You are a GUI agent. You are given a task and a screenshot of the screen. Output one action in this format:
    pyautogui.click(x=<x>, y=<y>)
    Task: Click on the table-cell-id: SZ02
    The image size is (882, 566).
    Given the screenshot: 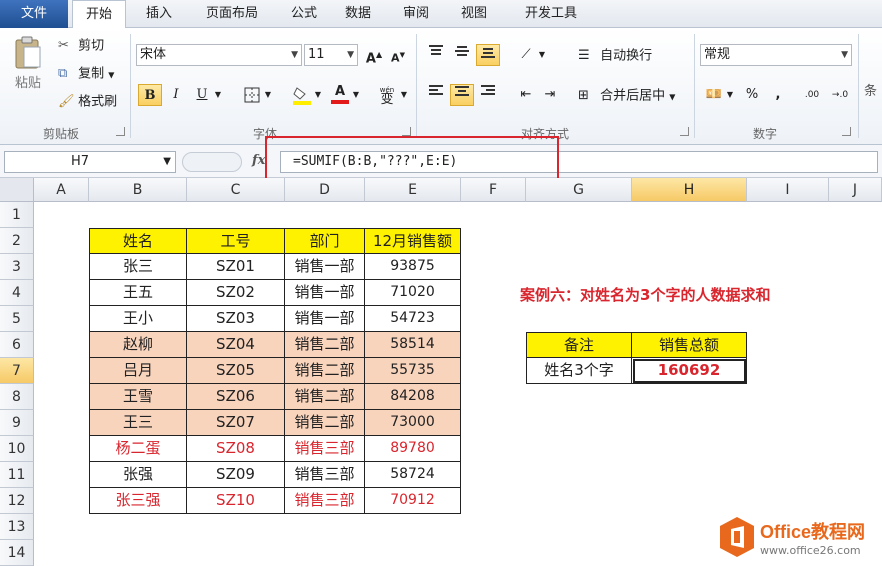 What is the action you would take?
    pyautogui.click(x=236, y=293)
    